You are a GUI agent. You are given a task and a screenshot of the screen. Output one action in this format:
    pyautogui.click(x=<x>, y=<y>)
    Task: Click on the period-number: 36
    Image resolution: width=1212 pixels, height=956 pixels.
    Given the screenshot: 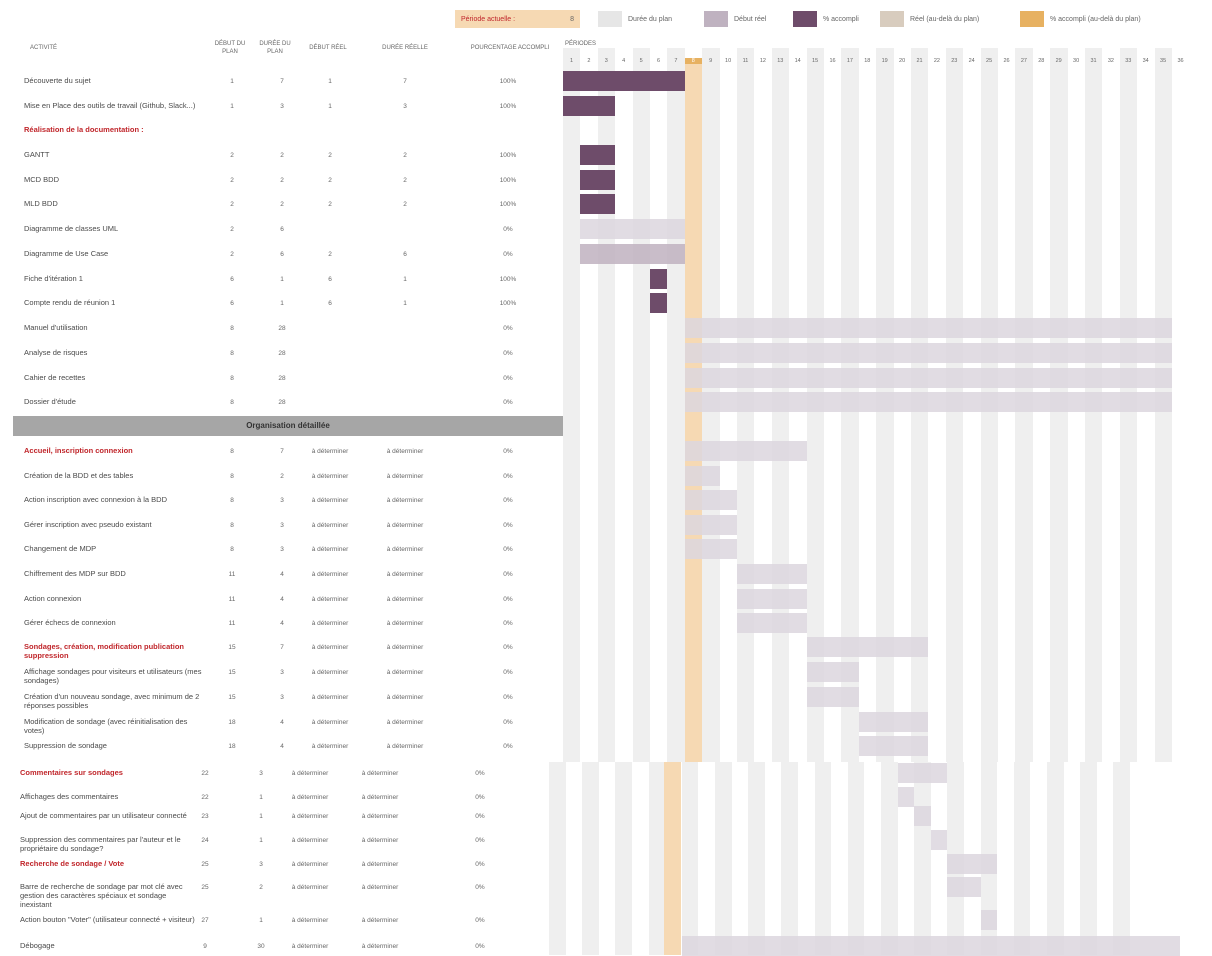 What is the action you would take?
    pyautogui.click(x=1180, y=61)
    